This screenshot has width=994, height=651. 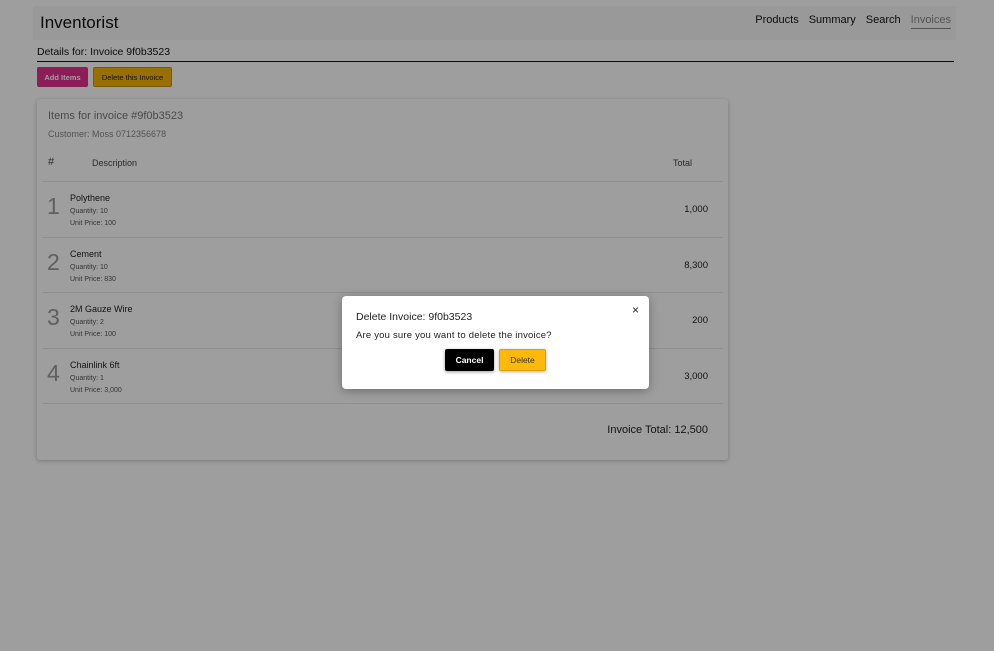 I want to click on cancel-button: Cancel, so click(x=469, y=360).